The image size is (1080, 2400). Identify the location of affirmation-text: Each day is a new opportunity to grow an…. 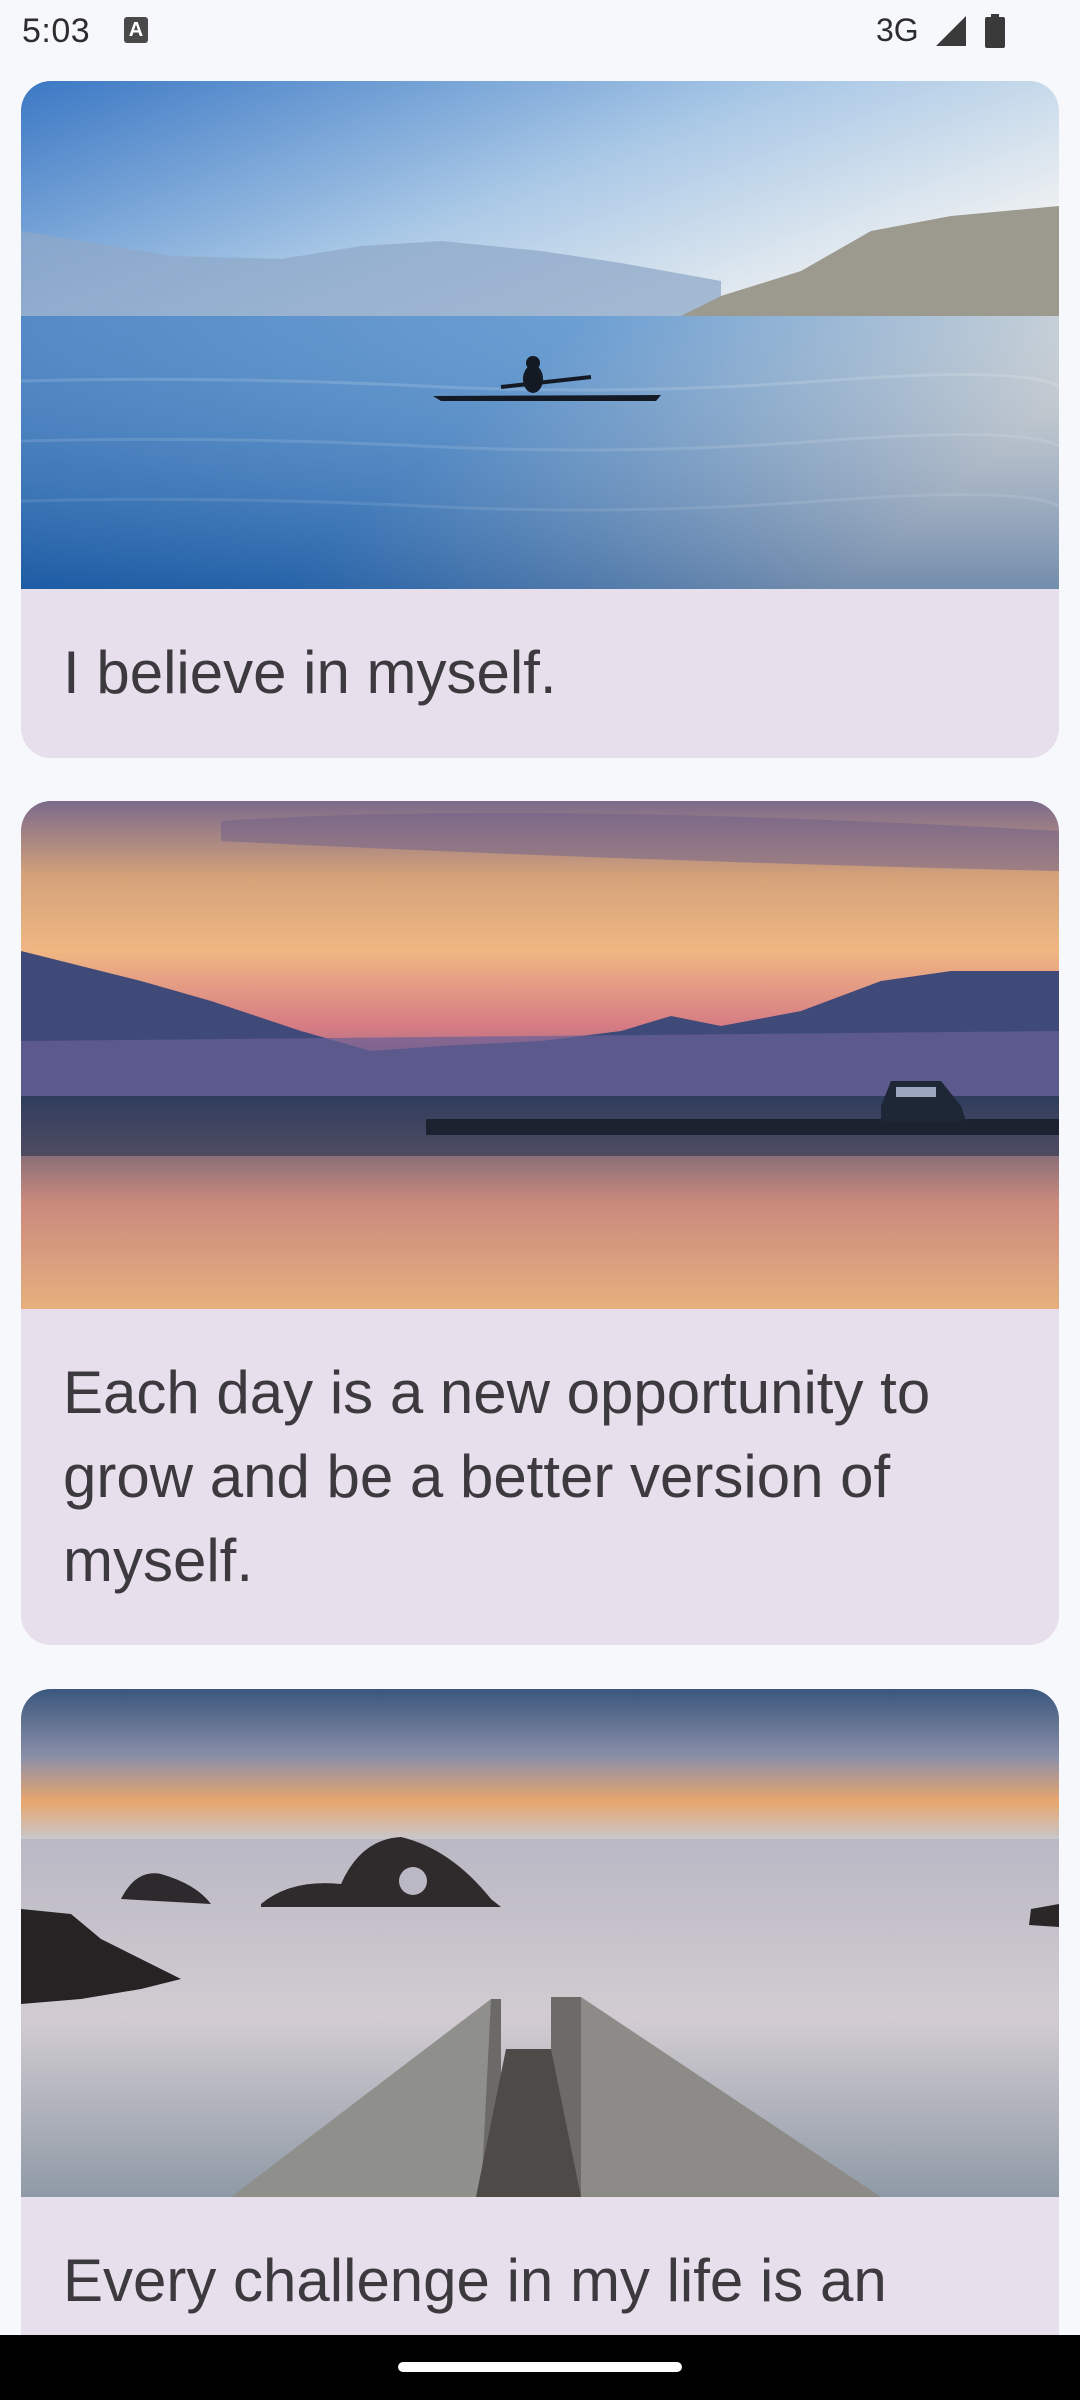
(497, 1476).